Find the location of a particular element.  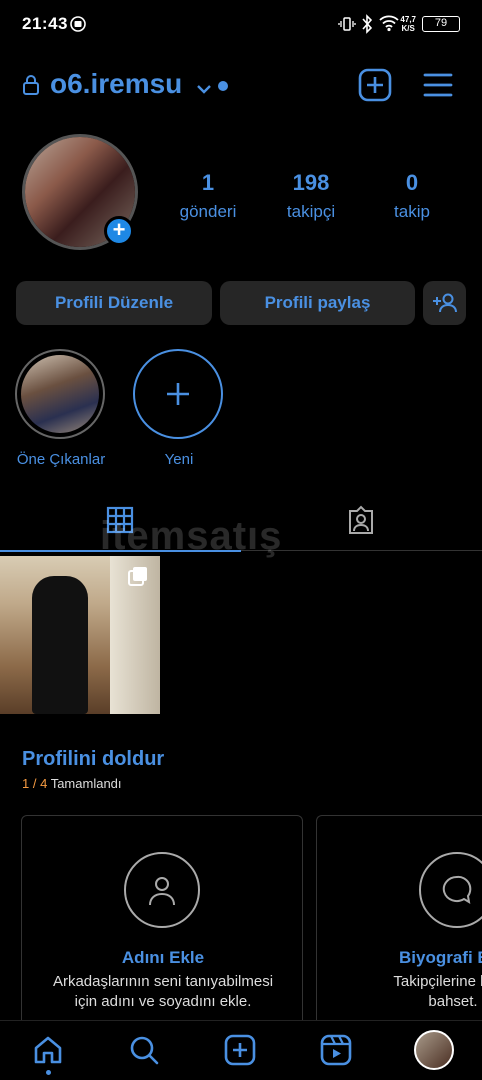

post-thumbnail is located at coordinates (80, 635).